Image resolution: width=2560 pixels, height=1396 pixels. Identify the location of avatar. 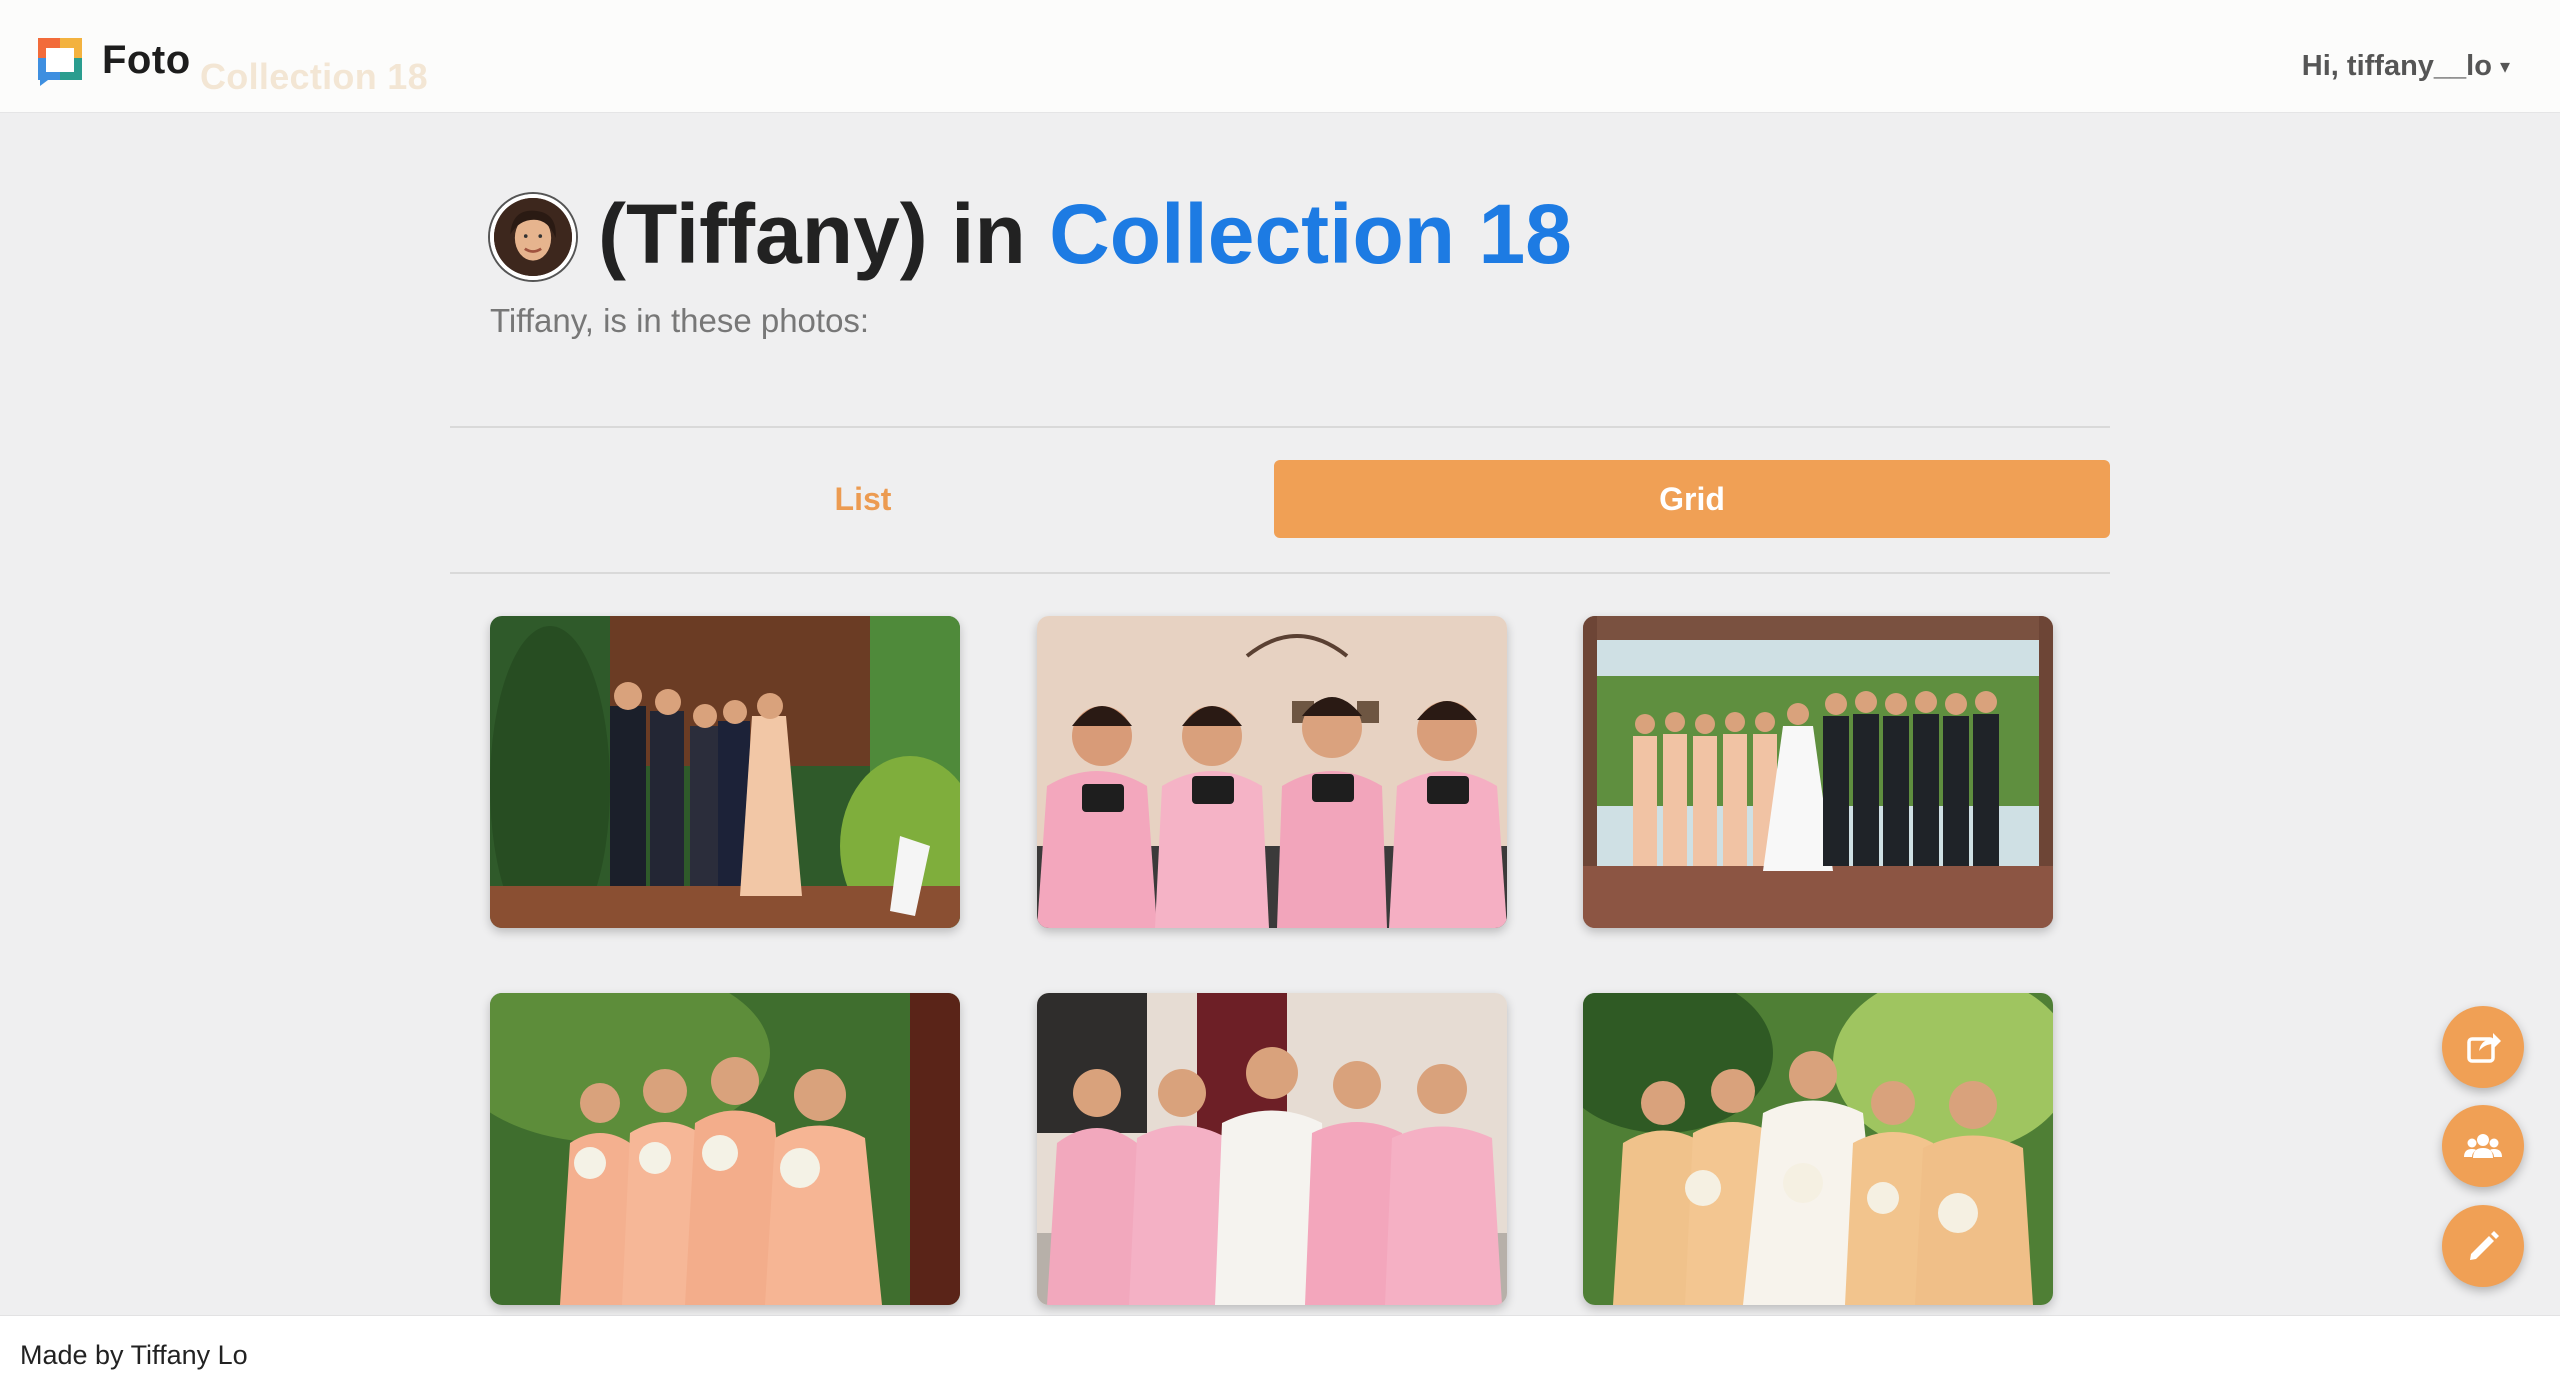
(533, 237).